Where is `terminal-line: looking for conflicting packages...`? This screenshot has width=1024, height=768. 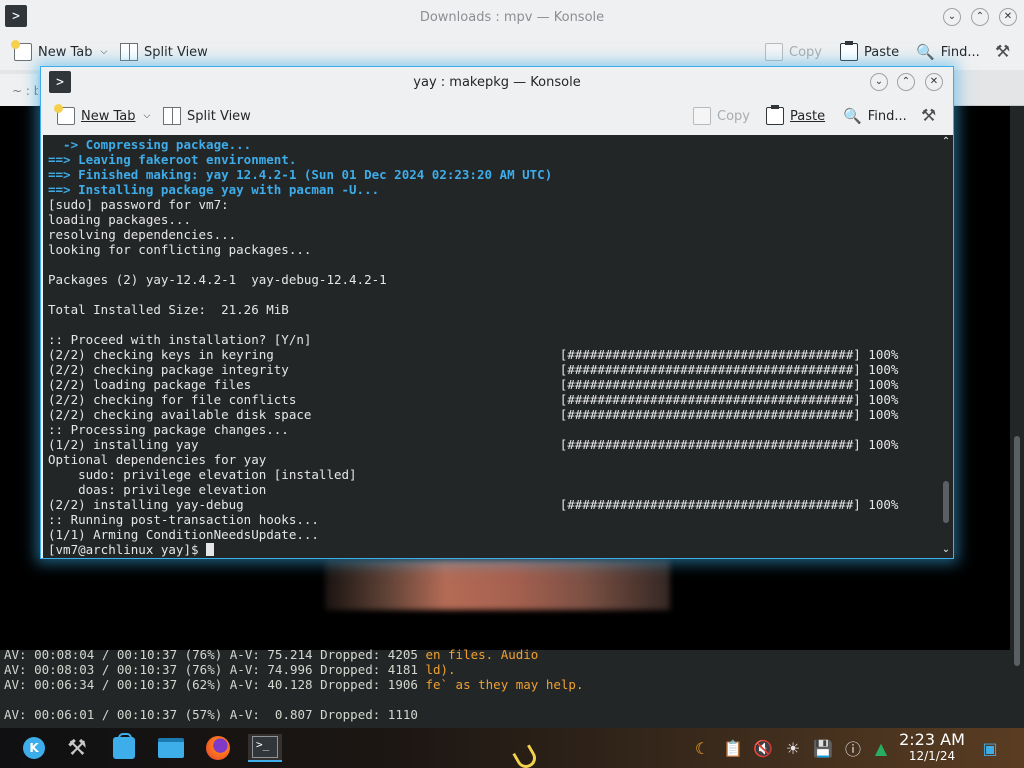
terminal-line: looking for conflicting packages... is located at coordinates (180, 249).